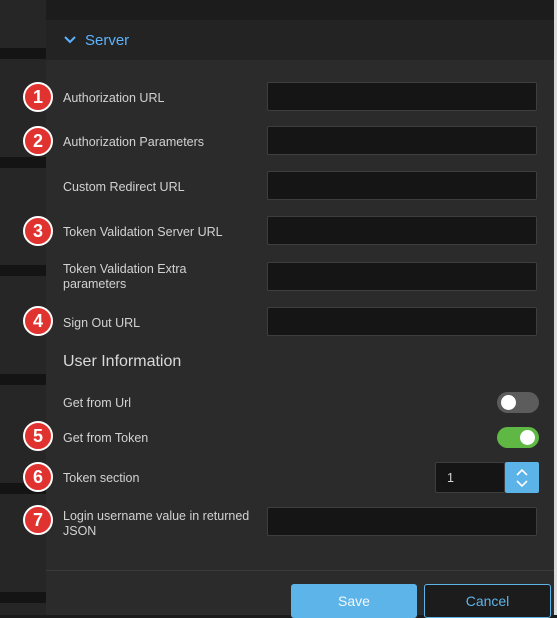  What do you see at coordinates (106, 438) in the screenshot?
I see `get-from-token-label: Get from Token` at bounding box center [106, 438].